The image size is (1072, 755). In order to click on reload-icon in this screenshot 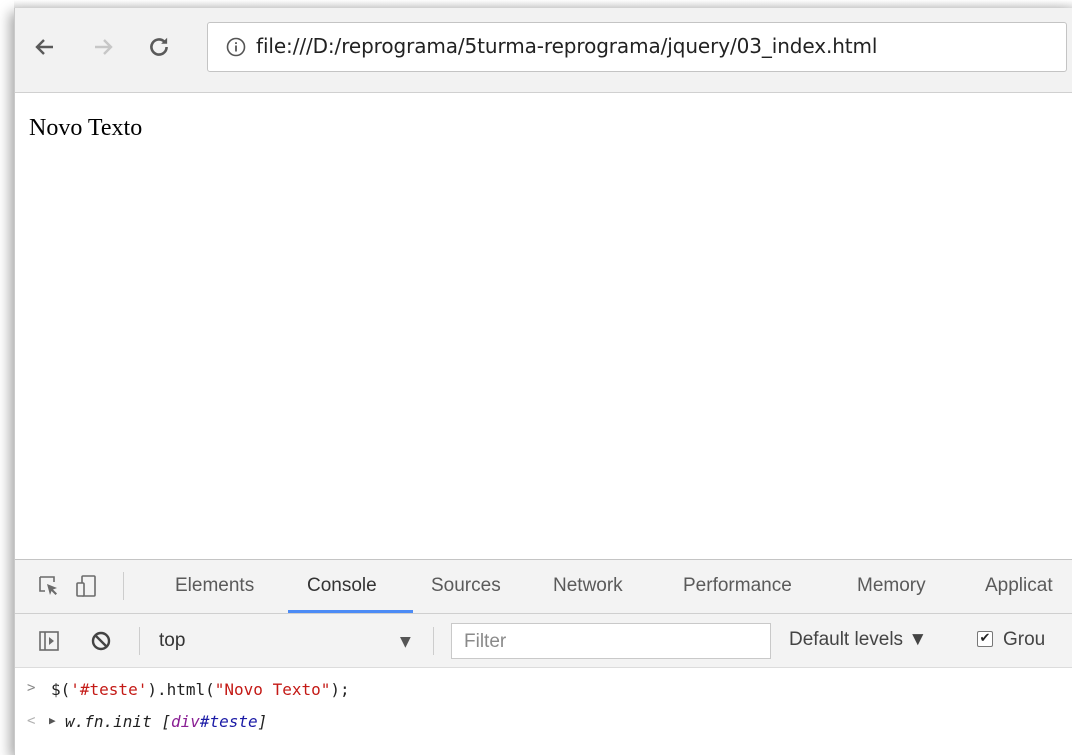, I will do `click(159, 46)`.